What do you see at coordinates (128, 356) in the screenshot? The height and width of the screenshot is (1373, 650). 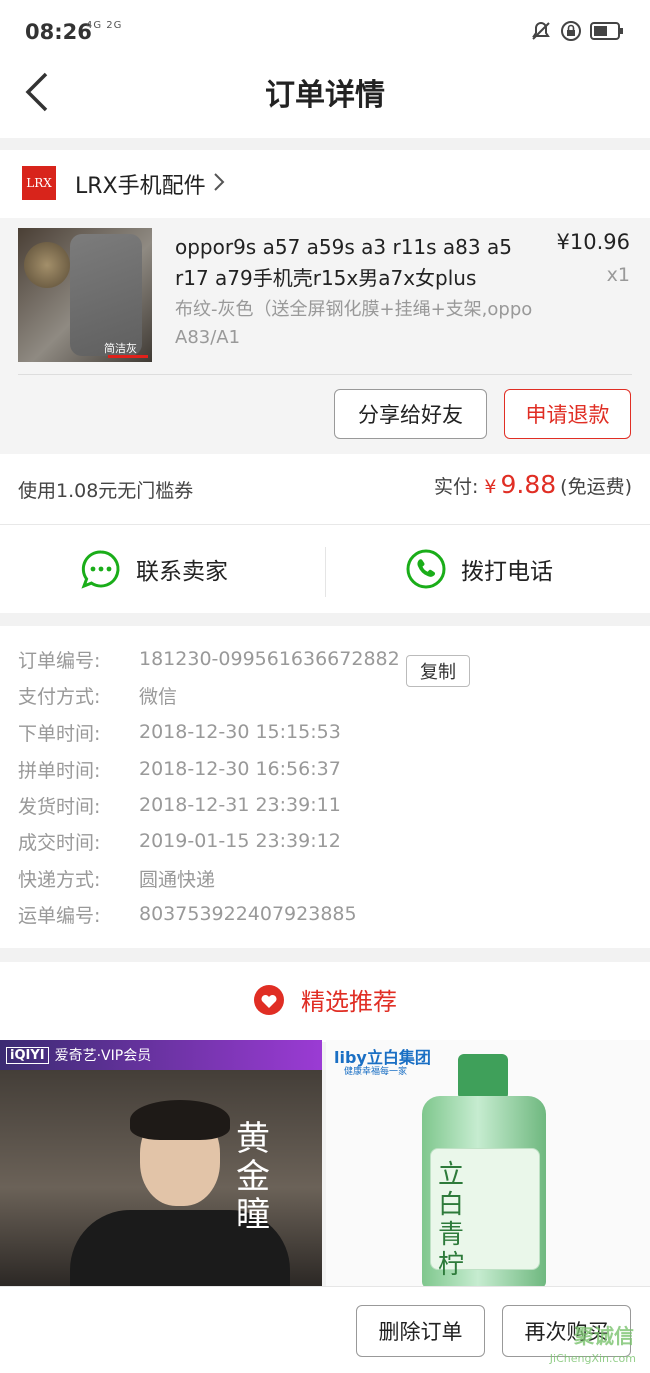 I see `thumb-tag-underline` at bounding box center [128, 356].